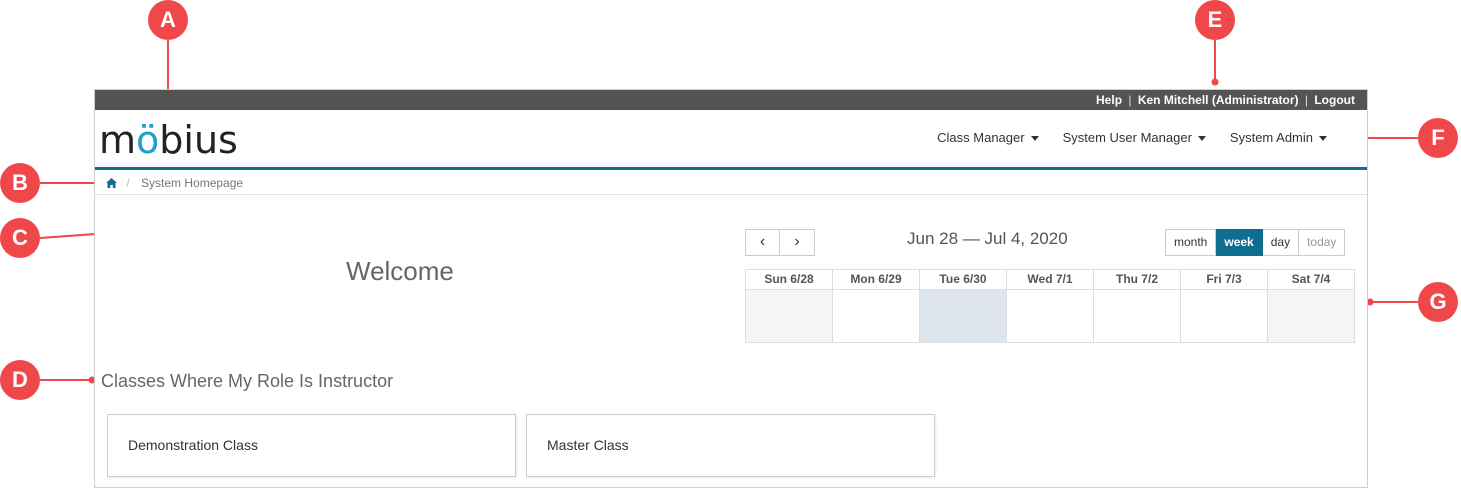  What do you see at coordinates (311, 445) in the screenshot?
I see `class-card-demonstration: Demonstration Class` at bounding box center [311, 445].